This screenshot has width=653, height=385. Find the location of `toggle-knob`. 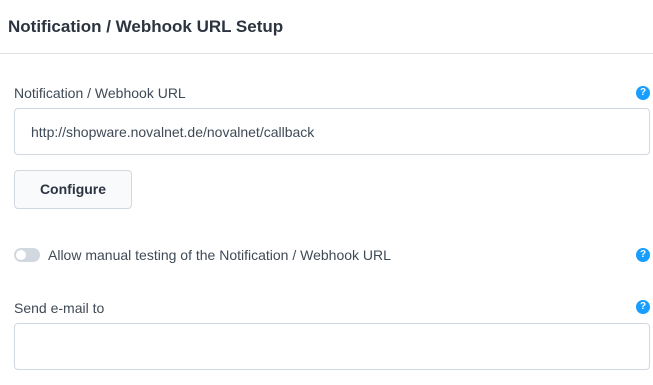

toggle-knob is located at coordinates (21, 255).